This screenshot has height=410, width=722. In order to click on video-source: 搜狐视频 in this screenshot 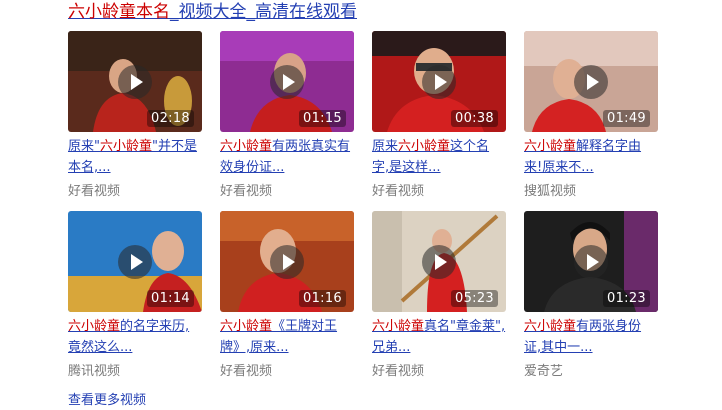, I will do `click(550, 191)`.